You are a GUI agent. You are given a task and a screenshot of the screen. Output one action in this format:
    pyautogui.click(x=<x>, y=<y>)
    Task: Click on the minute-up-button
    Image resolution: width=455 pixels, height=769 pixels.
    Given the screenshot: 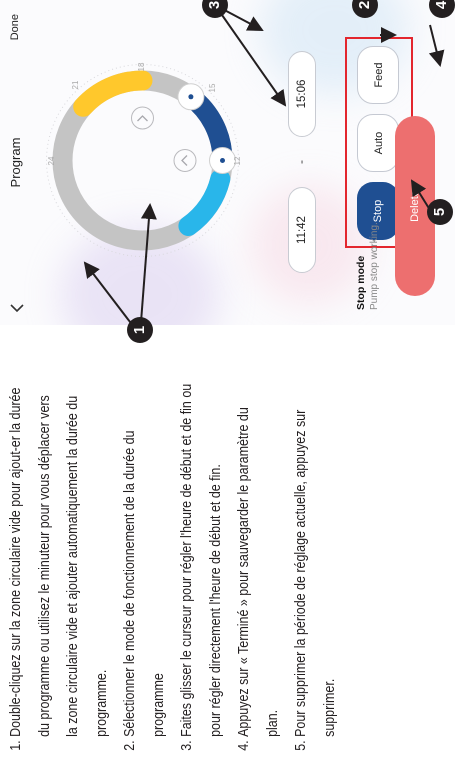 What is the action you would take?
    pyautogui.click(x=185, y=160)
    